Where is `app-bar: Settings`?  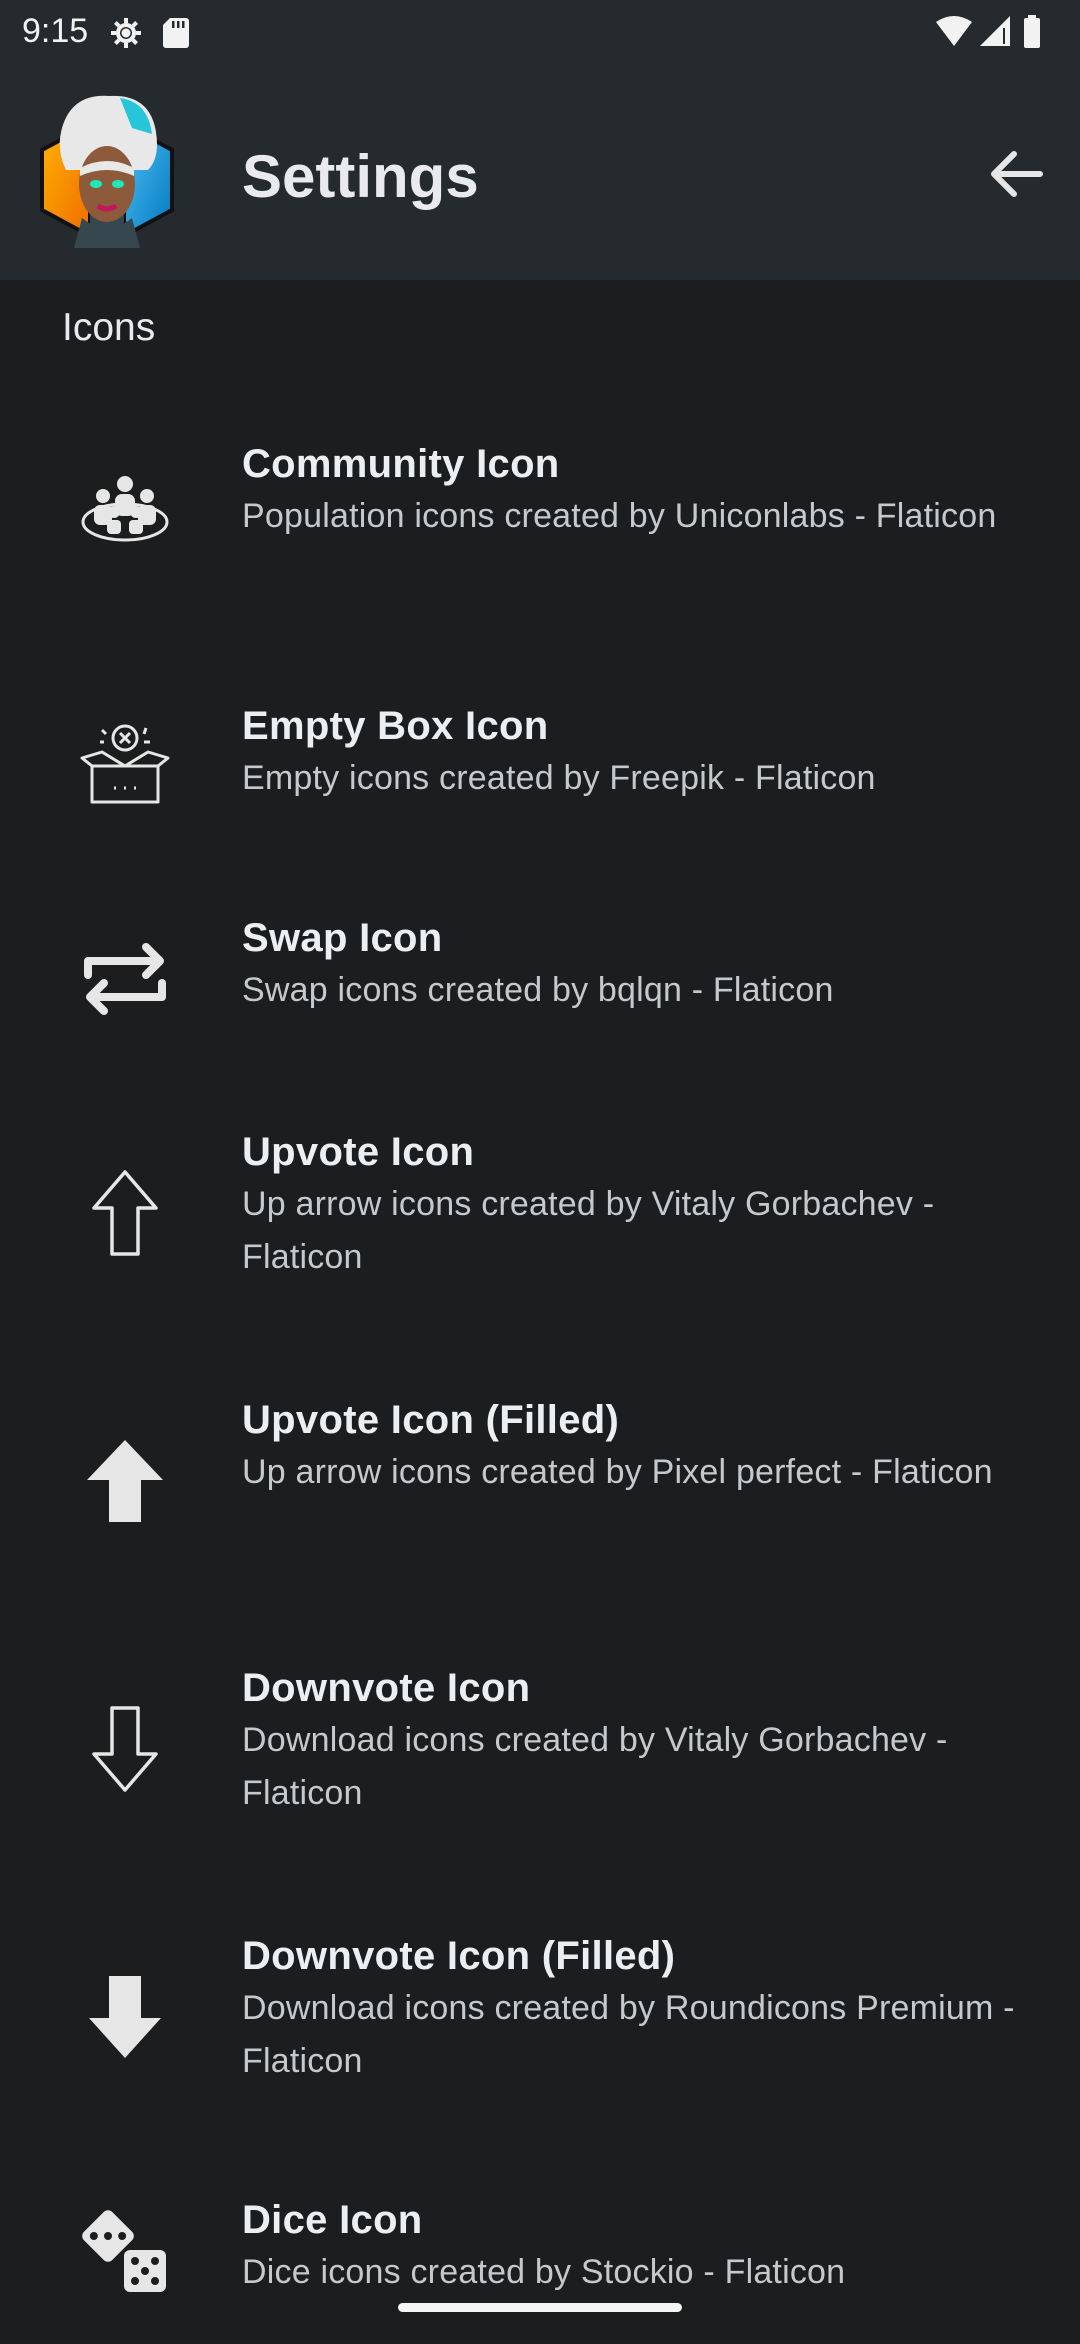
app-bar: Settings is located at coordinates (540, 173).